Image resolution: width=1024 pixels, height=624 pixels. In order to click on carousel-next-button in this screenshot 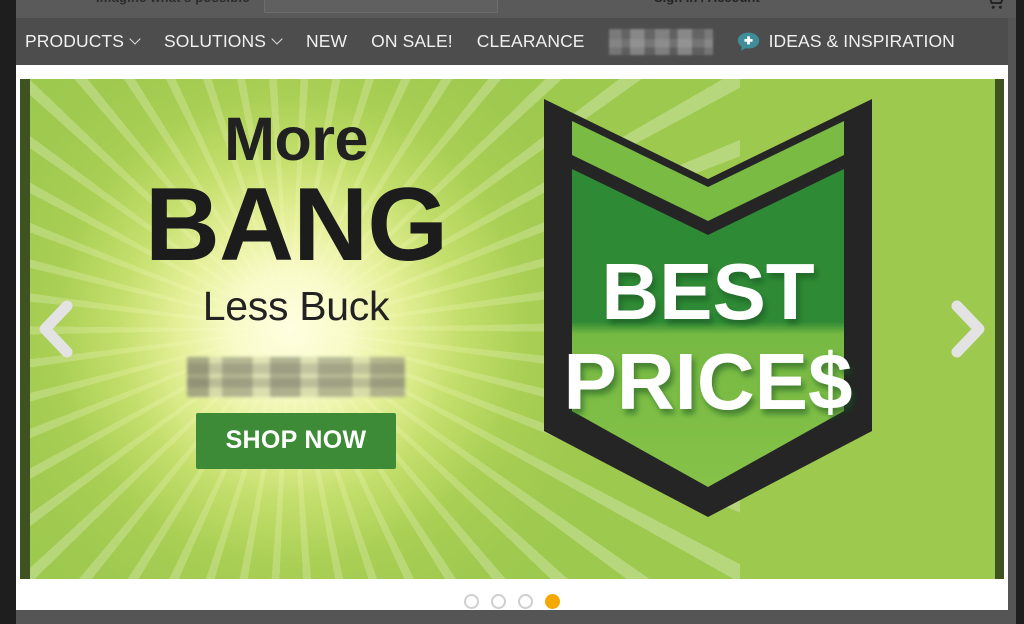, I will do `click(967, 329)`.